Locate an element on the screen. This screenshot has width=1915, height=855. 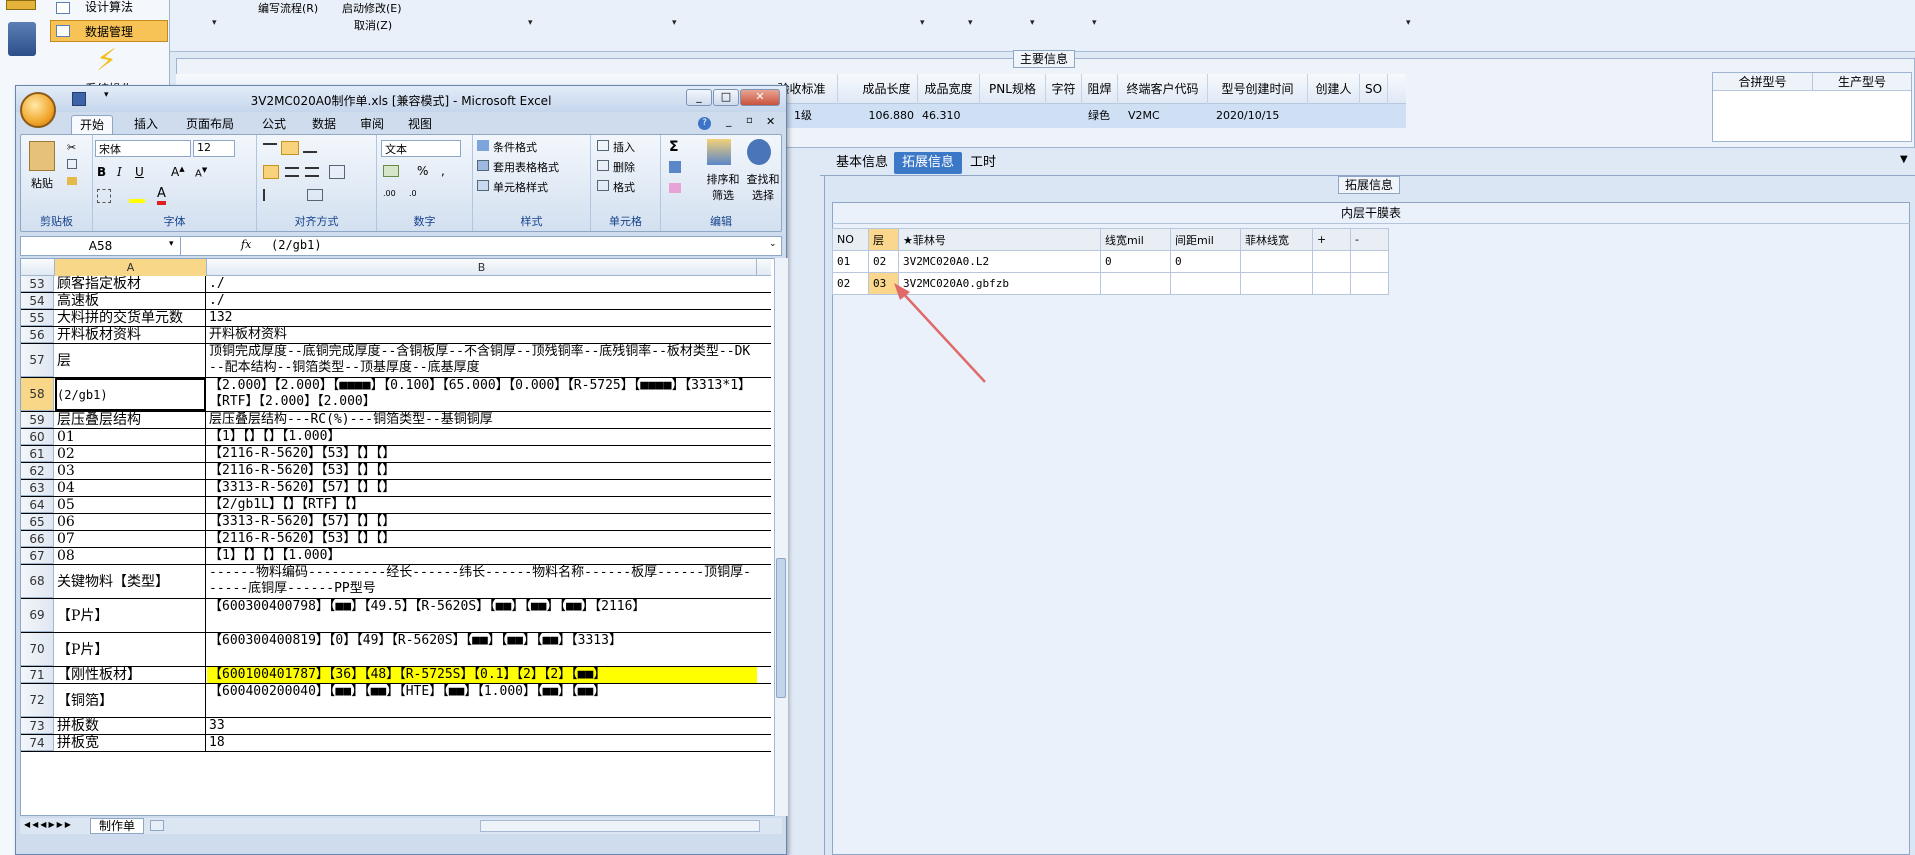
find-select-icon is located at coordinates (759, 152).